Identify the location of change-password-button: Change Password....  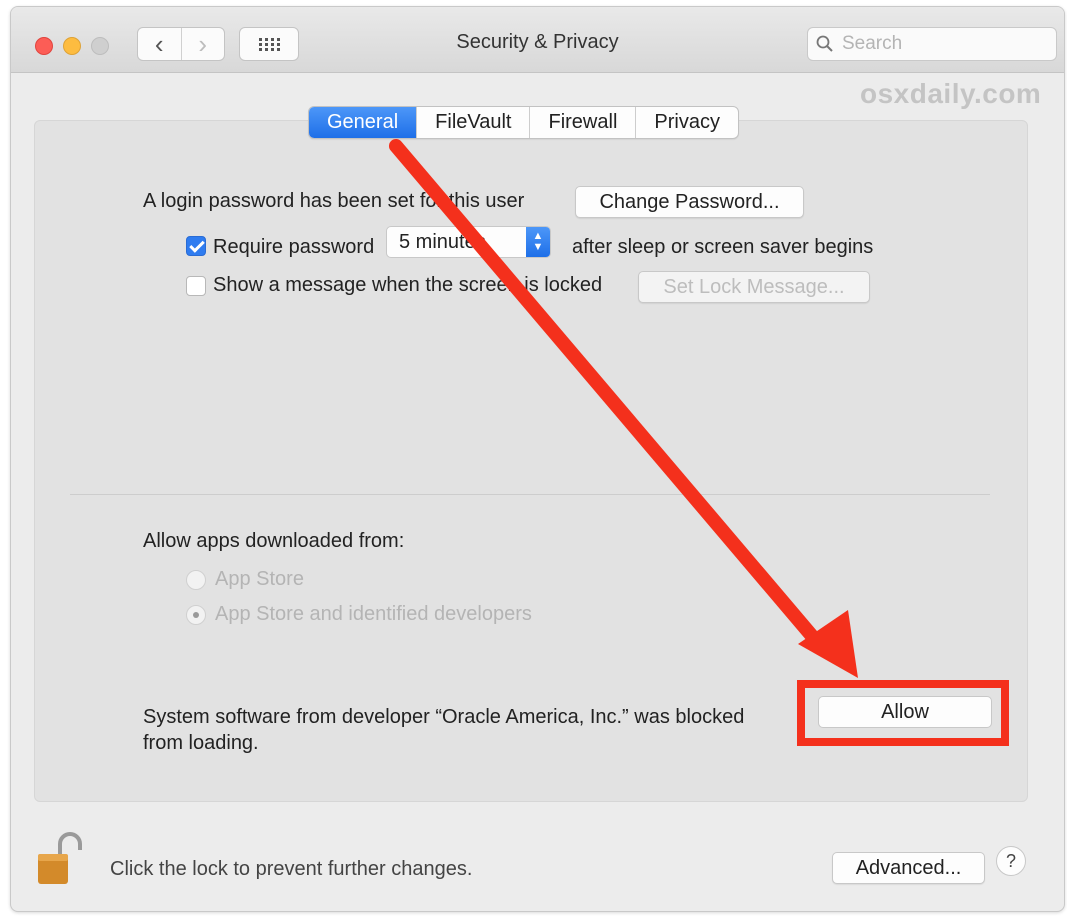
(689, 202).